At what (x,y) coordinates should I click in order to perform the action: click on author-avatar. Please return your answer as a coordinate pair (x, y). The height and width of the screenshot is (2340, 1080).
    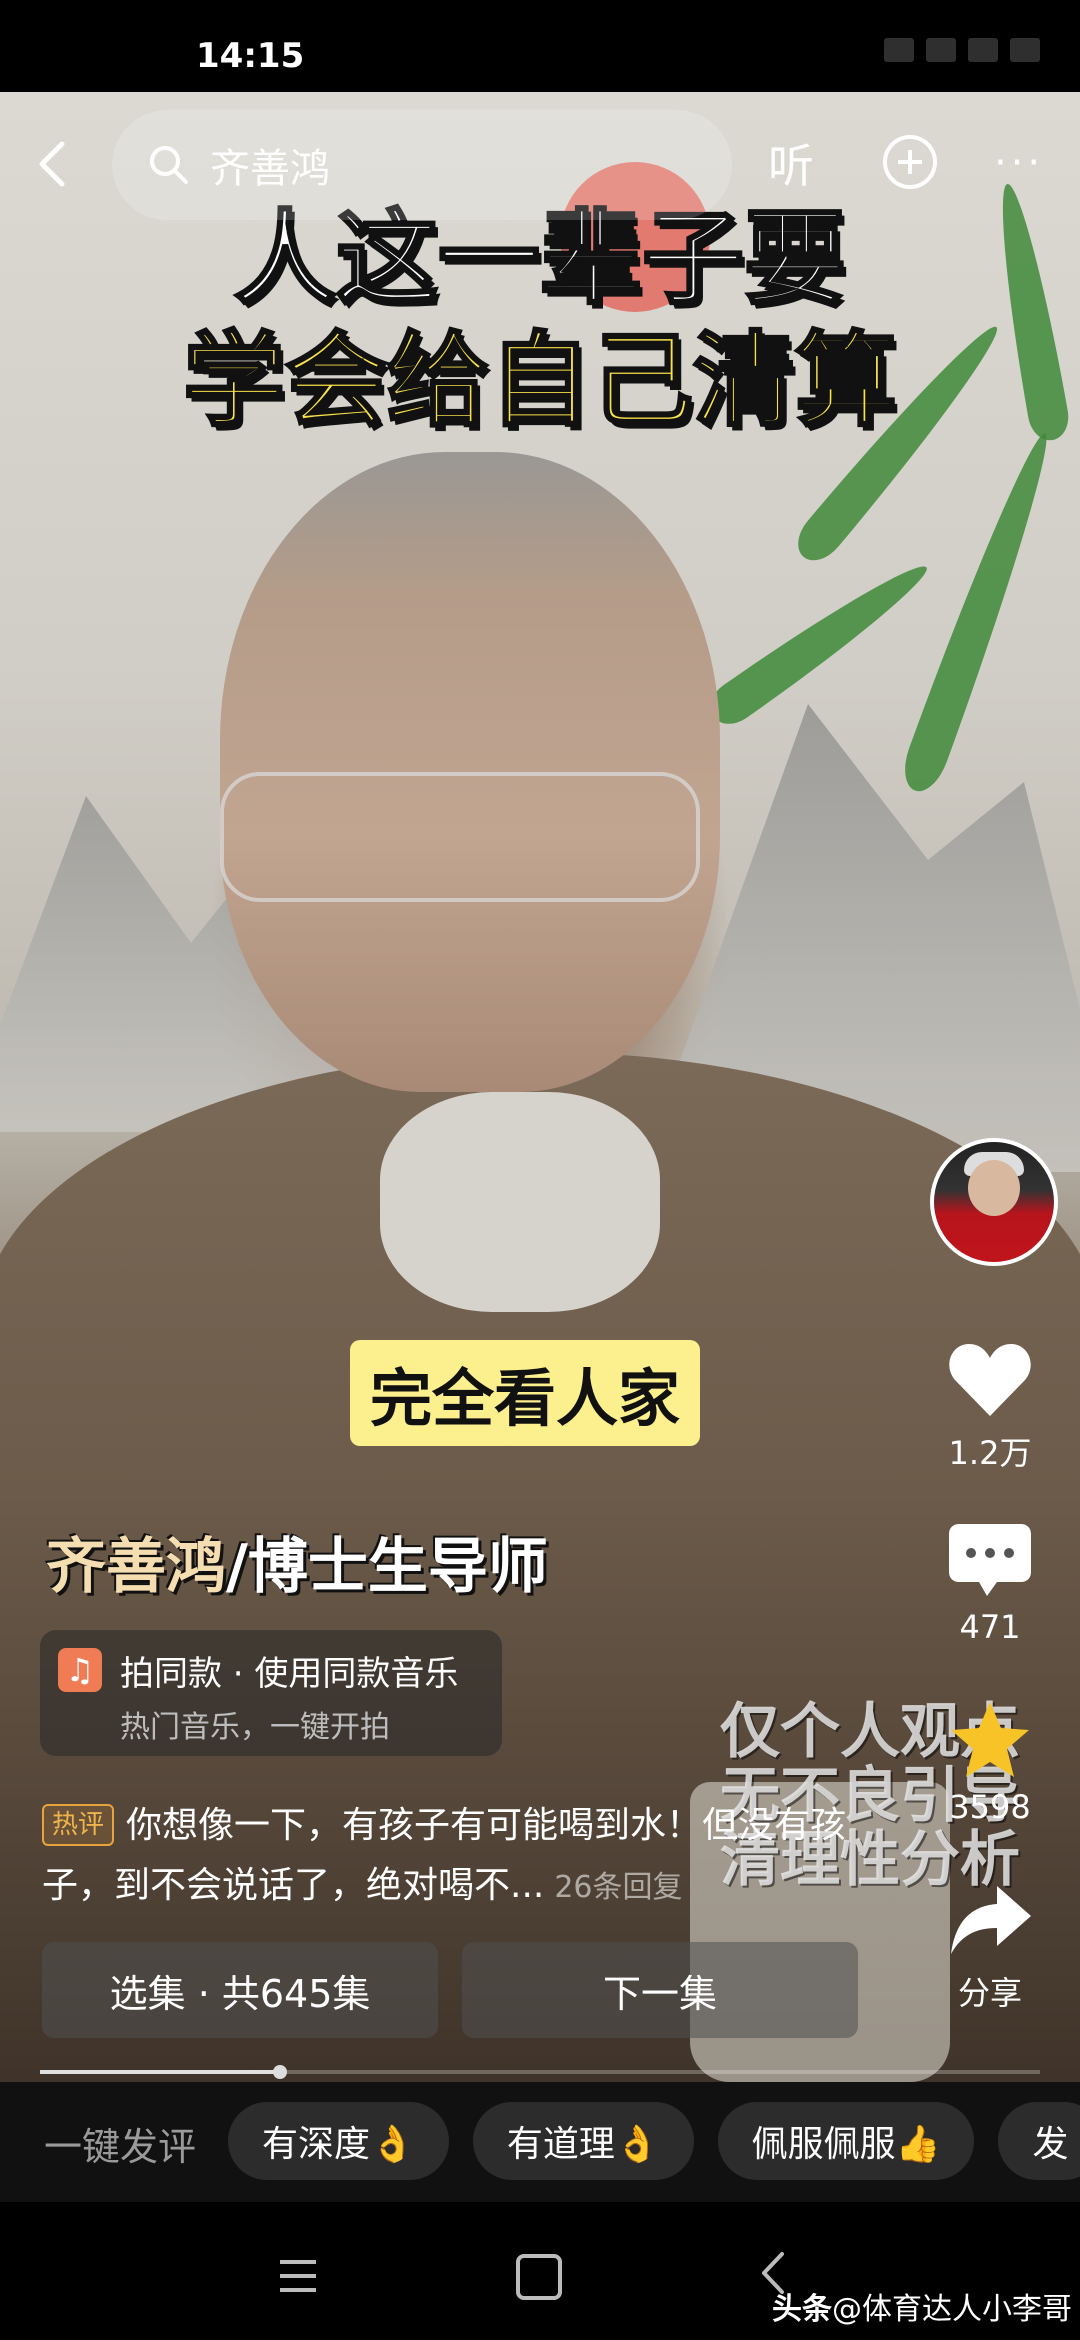
    Looking at the image, I should click on (994, 1202).